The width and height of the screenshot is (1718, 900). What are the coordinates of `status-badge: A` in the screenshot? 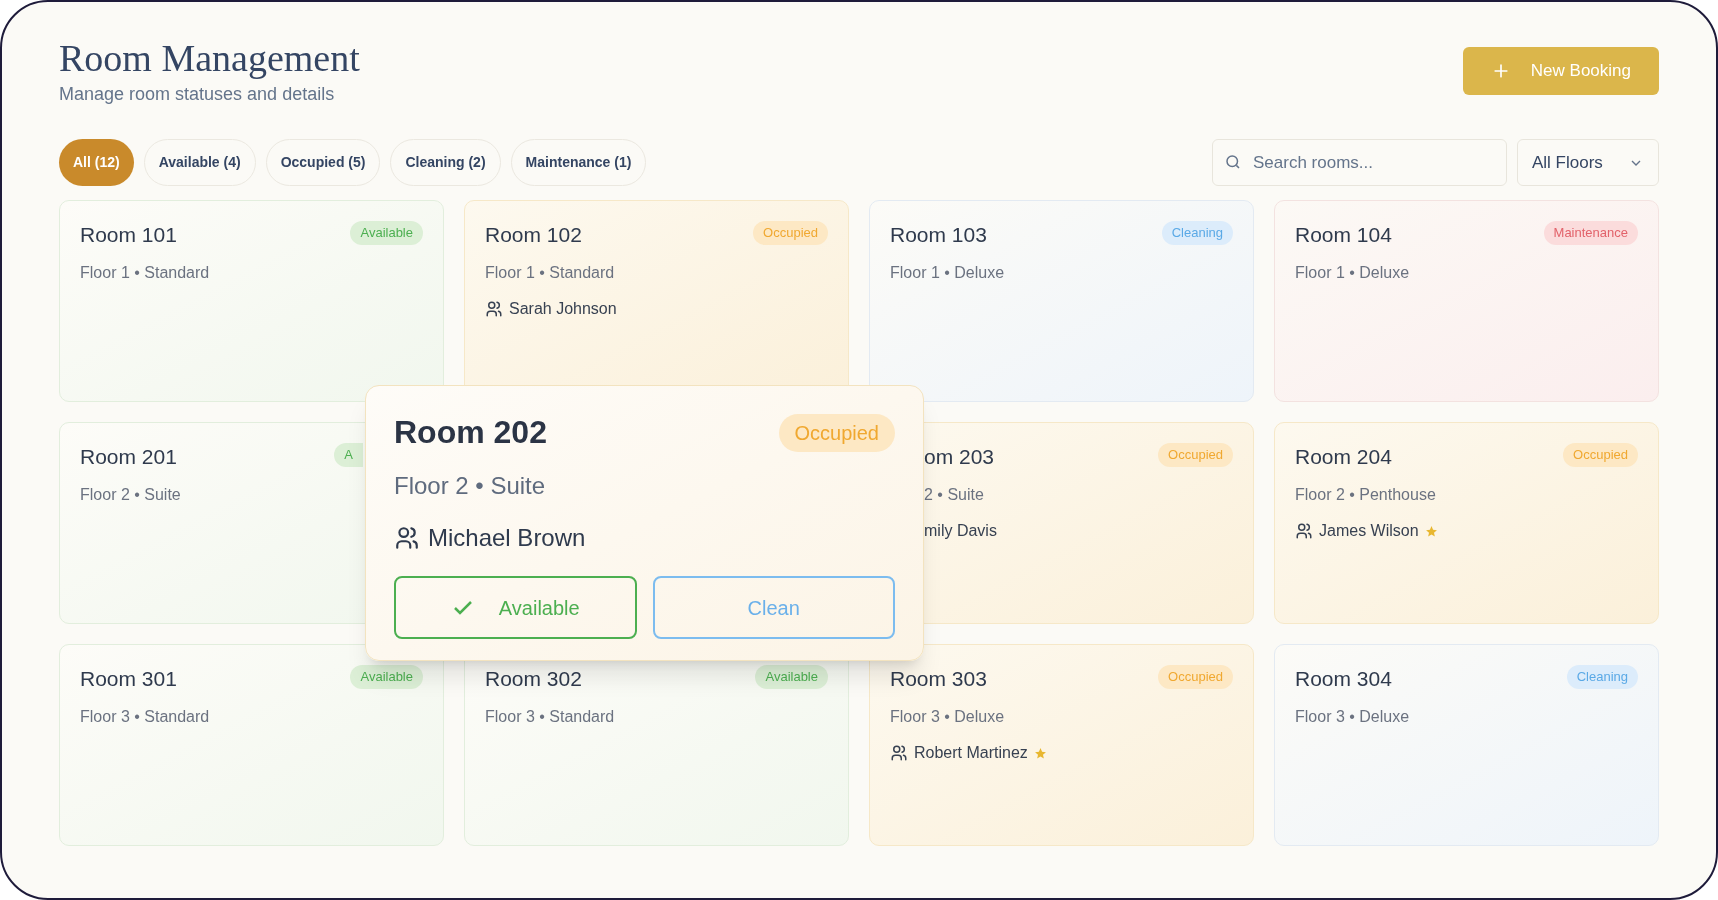 It's located at (348, 455).